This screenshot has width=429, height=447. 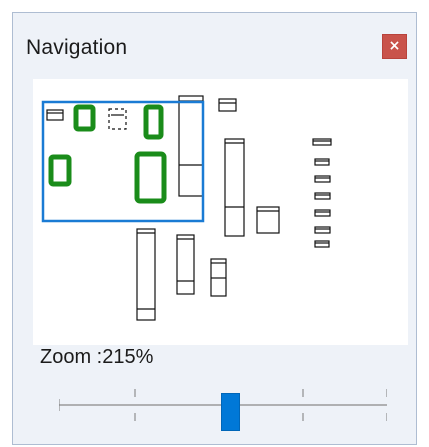 I want to click on title-bar: Navigation ×, so click(x=214, y=42).